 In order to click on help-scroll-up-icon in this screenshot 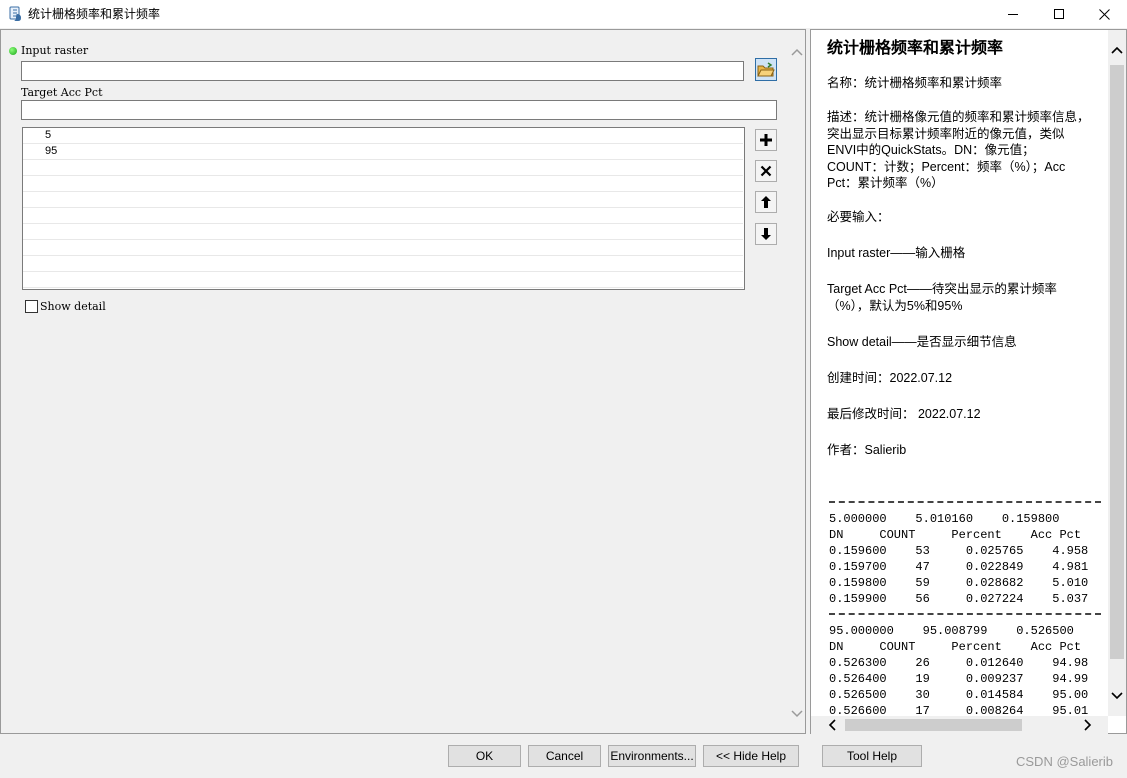, I will do `click(1117, 51)`.